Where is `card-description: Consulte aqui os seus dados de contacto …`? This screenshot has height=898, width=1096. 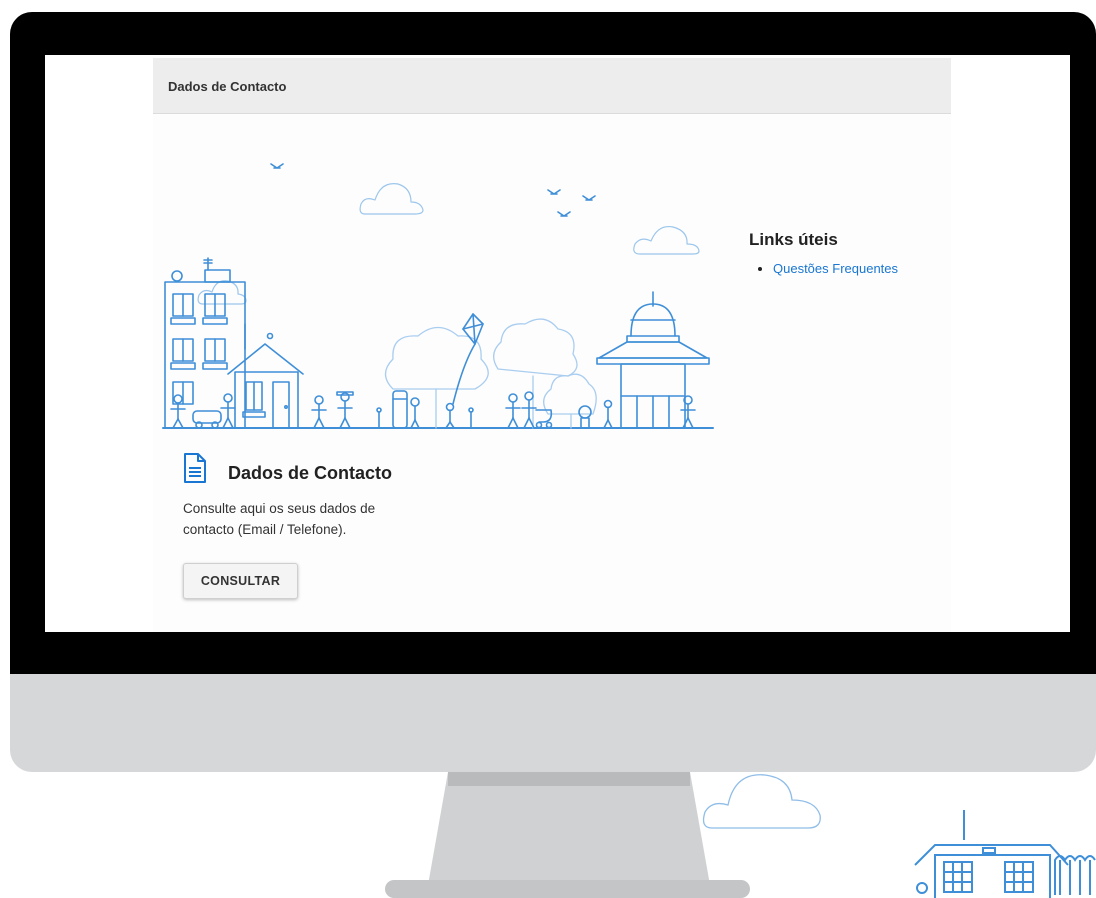 card-description: Consulte aqui os seus dados de contacto … is located at coordinates (279, 519).